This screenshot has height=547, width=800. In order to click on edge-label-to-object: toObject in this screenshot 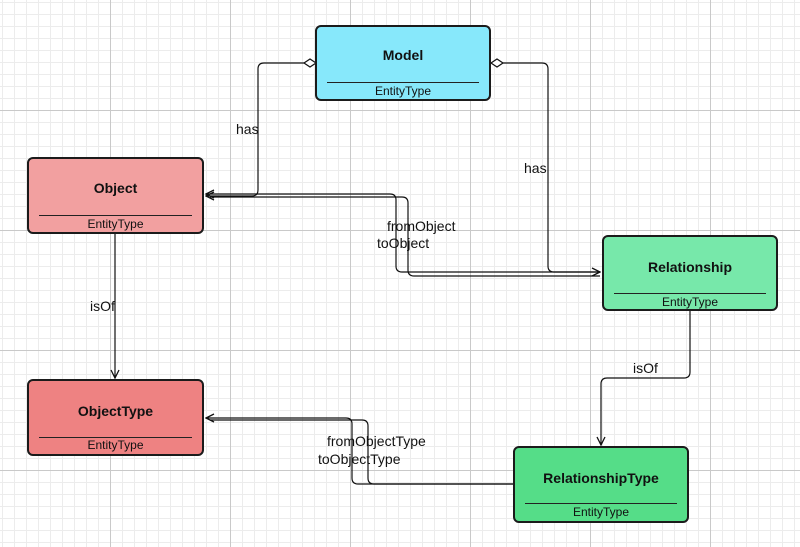, I will do `click(403, 243)`.